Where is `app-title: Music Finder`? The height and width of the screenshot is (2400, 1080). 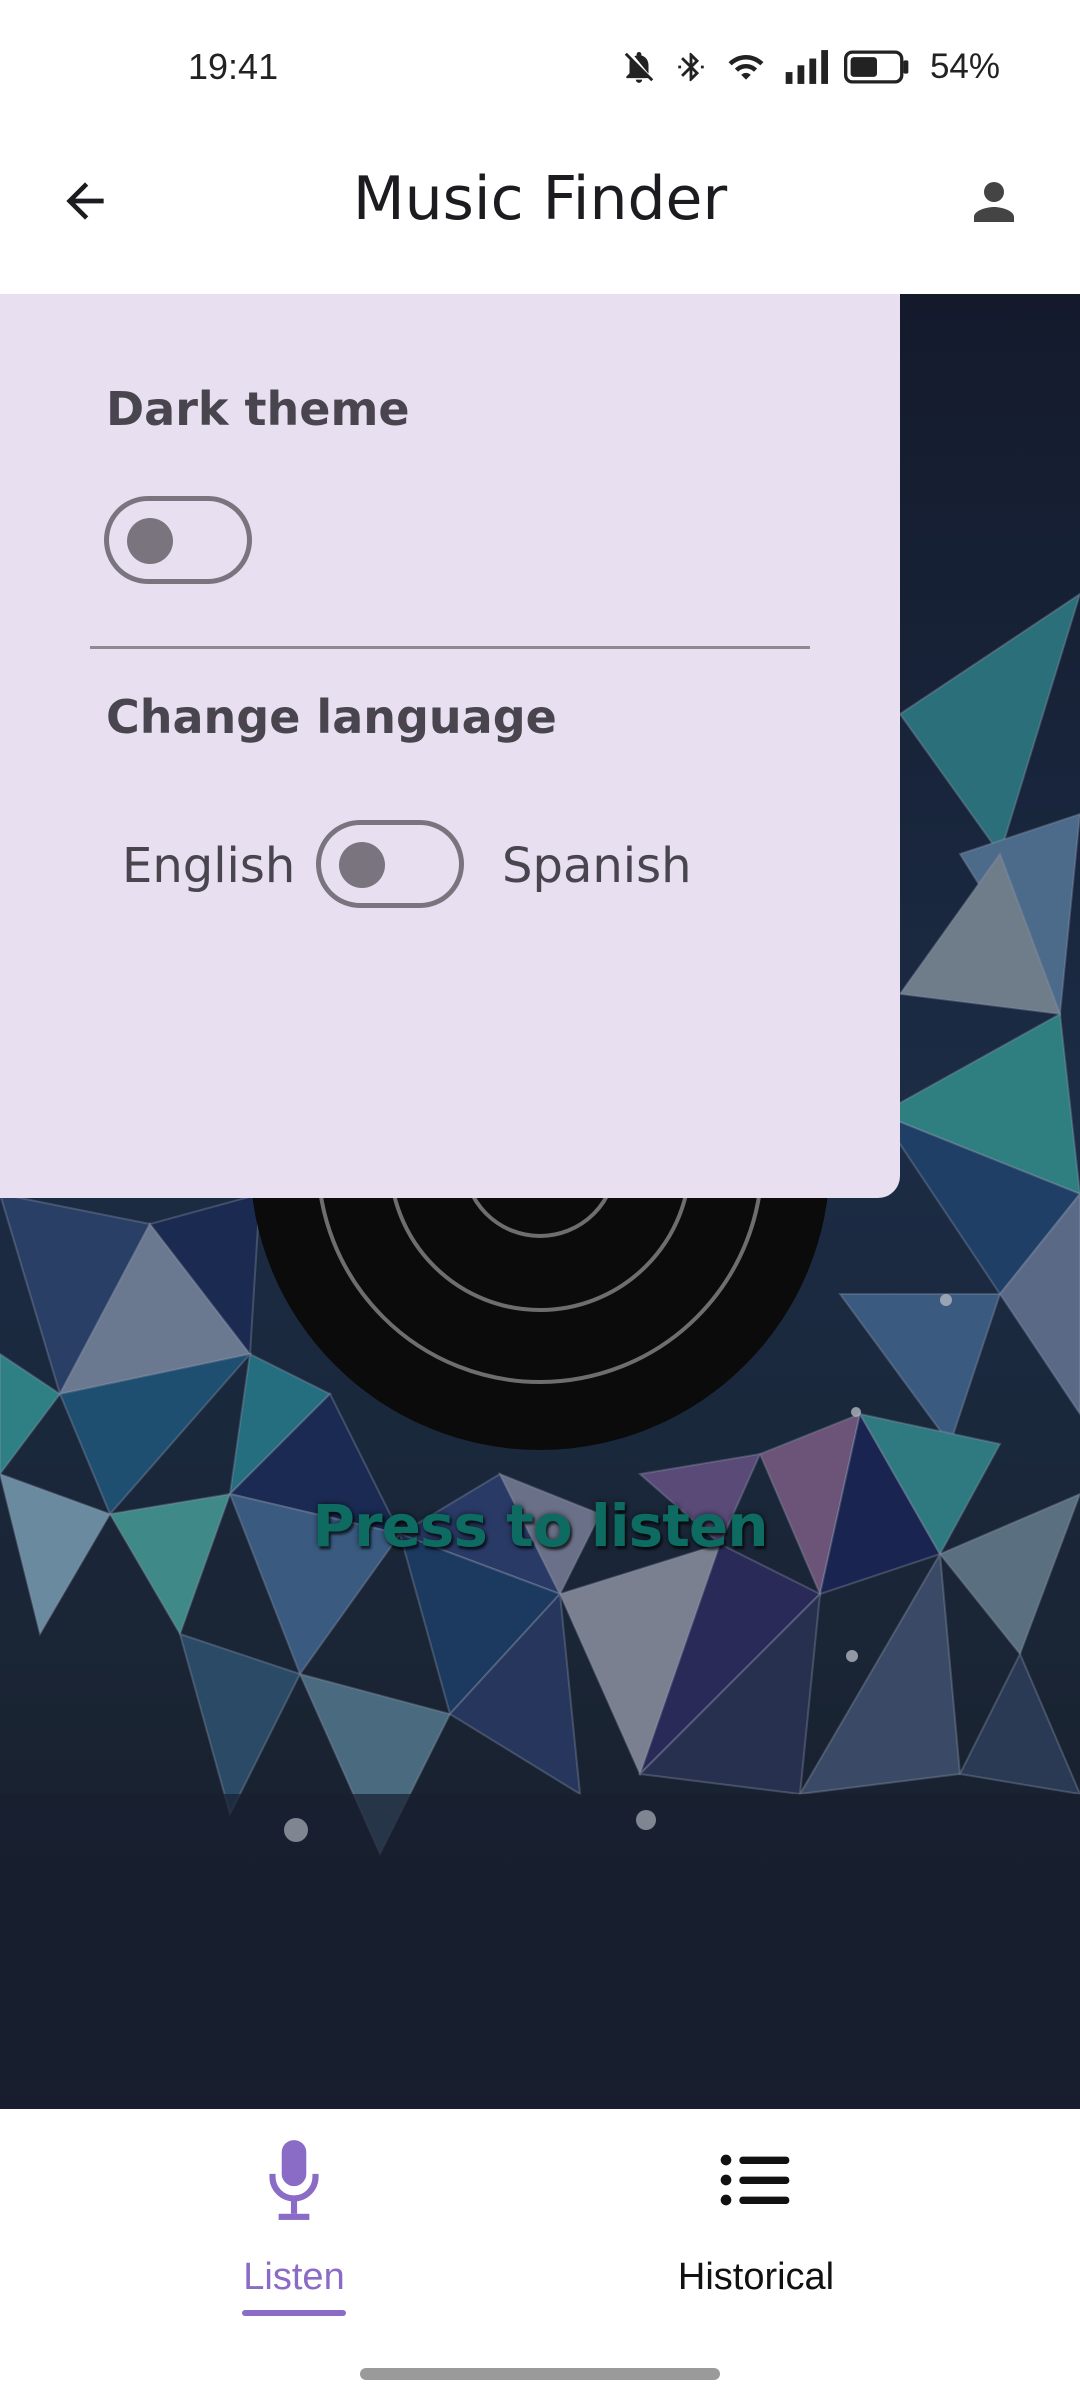 app-title: Music Finder is located at coordinates (540, 199).